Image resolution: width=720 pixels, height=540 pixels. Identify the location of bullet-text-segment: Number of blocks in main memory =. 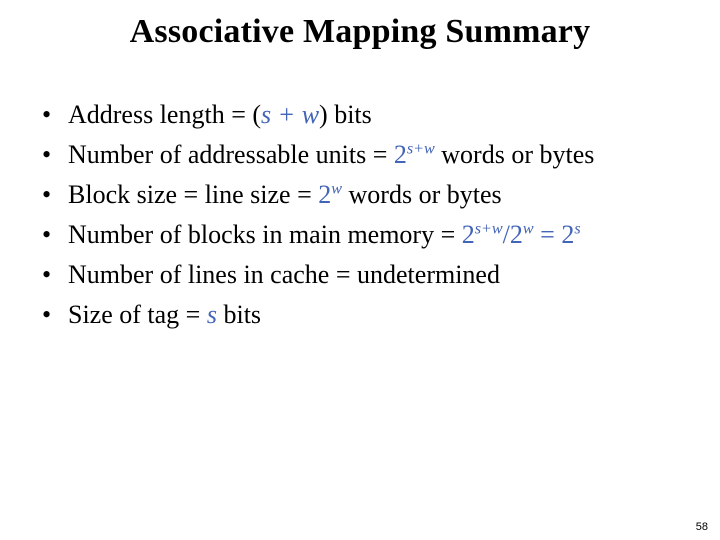
(265, 234).